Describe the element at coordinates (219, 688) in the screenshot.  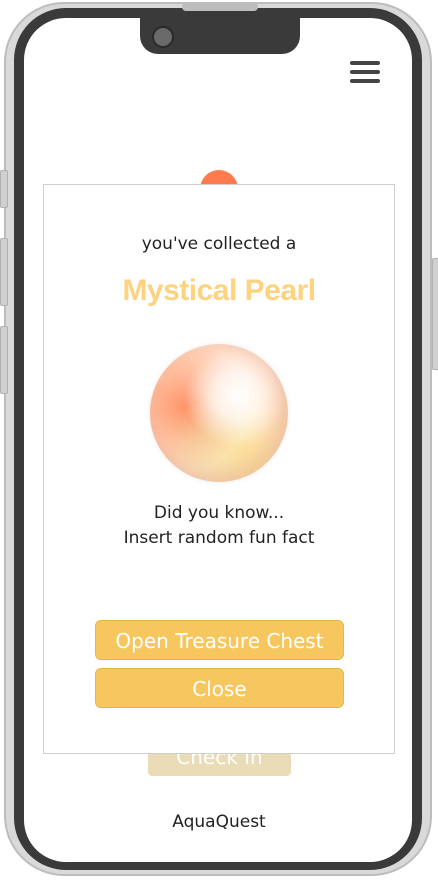
I see `close-button: Close` at that location.